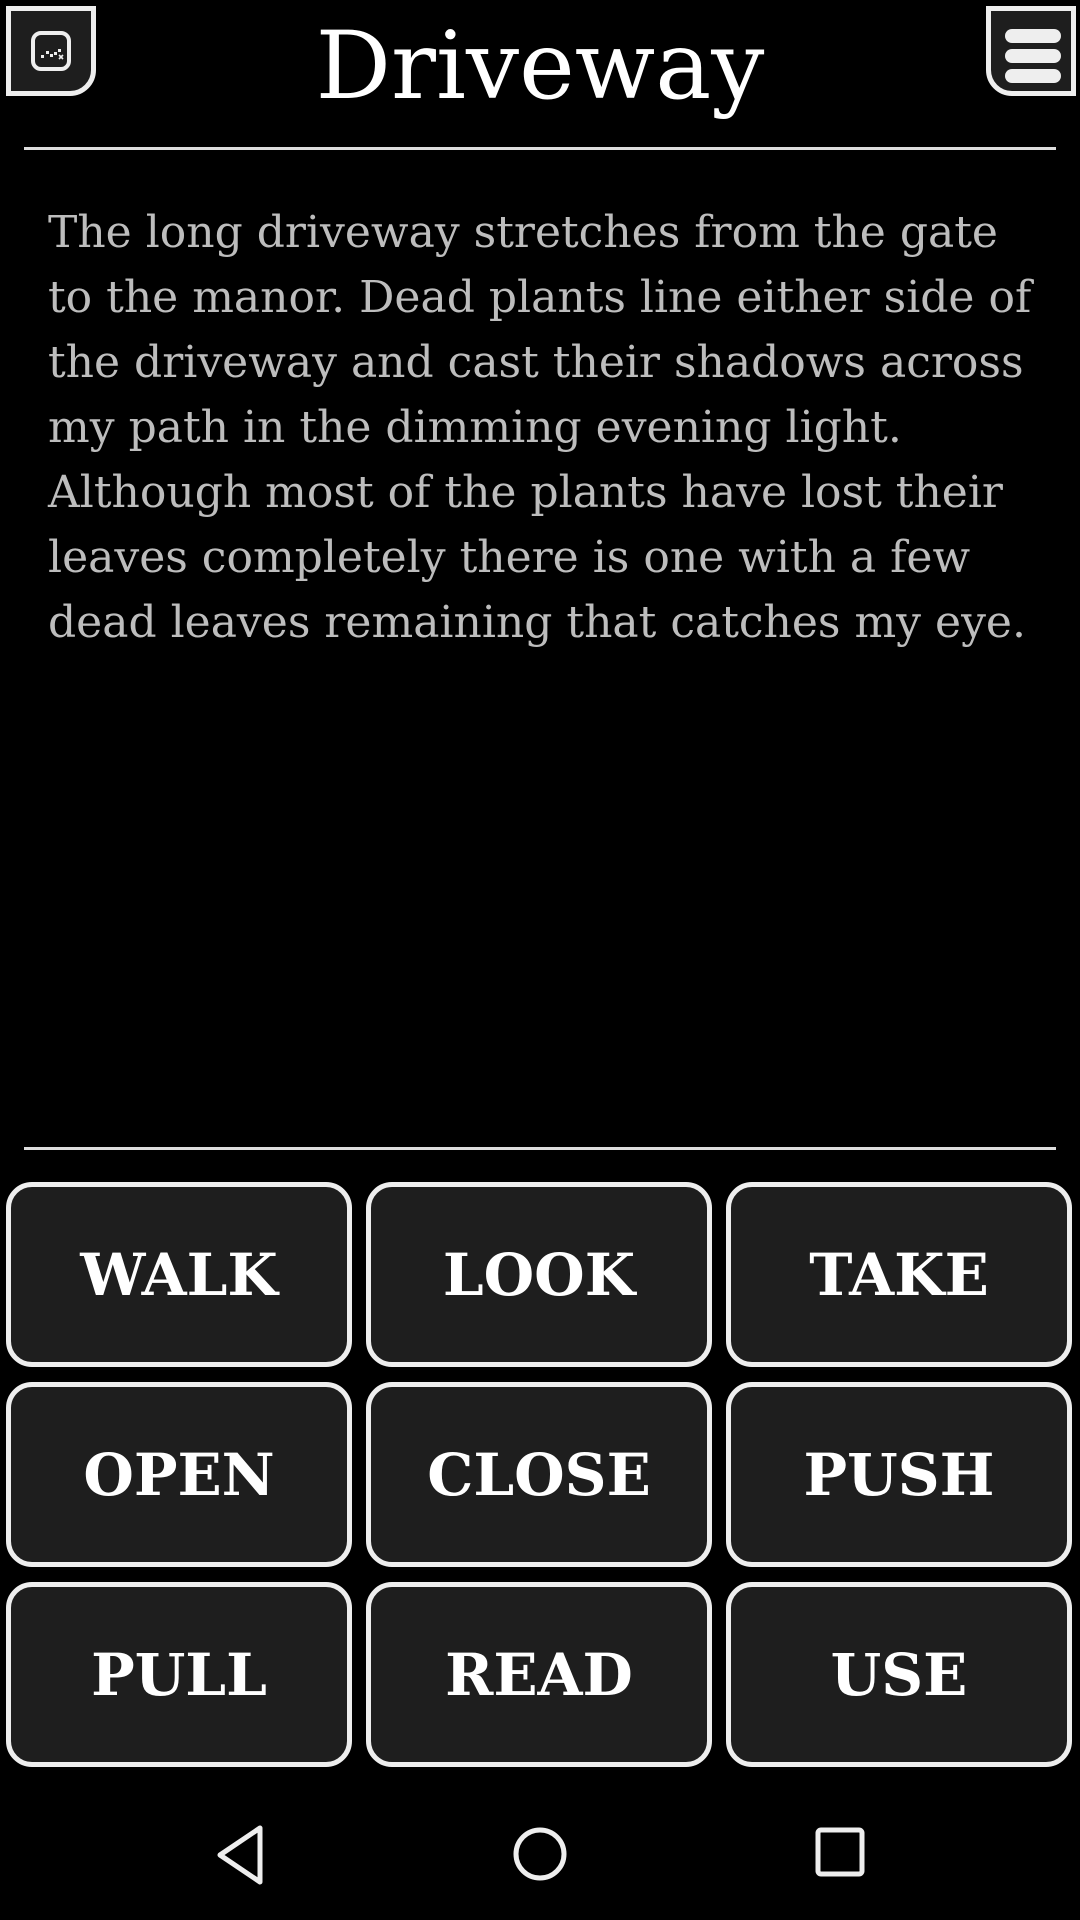 Image resolution: width=1080 pixels, height=1920 pixels. I want to click on walk-button: WALK, so click(179, 1274).